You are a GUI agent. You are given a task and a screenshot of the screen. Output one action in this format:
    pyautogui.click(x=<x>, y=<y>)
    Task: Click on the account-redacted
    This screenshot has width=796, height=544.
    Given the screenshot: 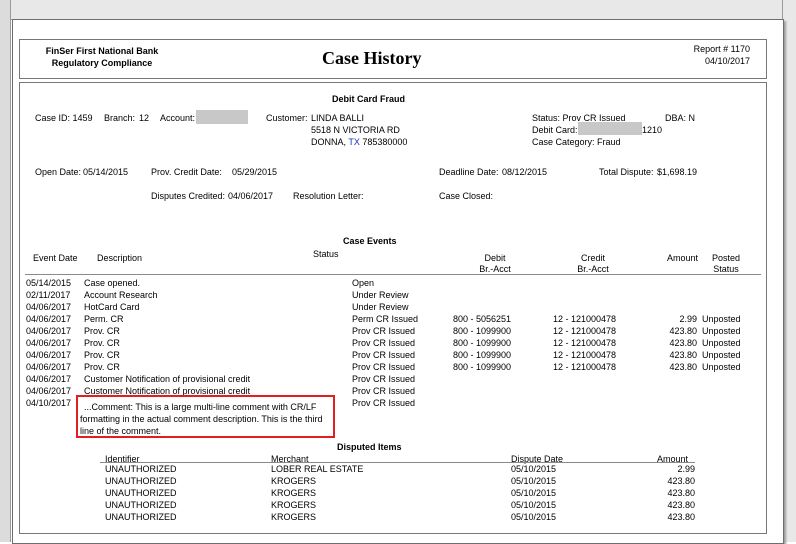 What is the action you would take?
    pyautogui.click(x=222, y=117)
    